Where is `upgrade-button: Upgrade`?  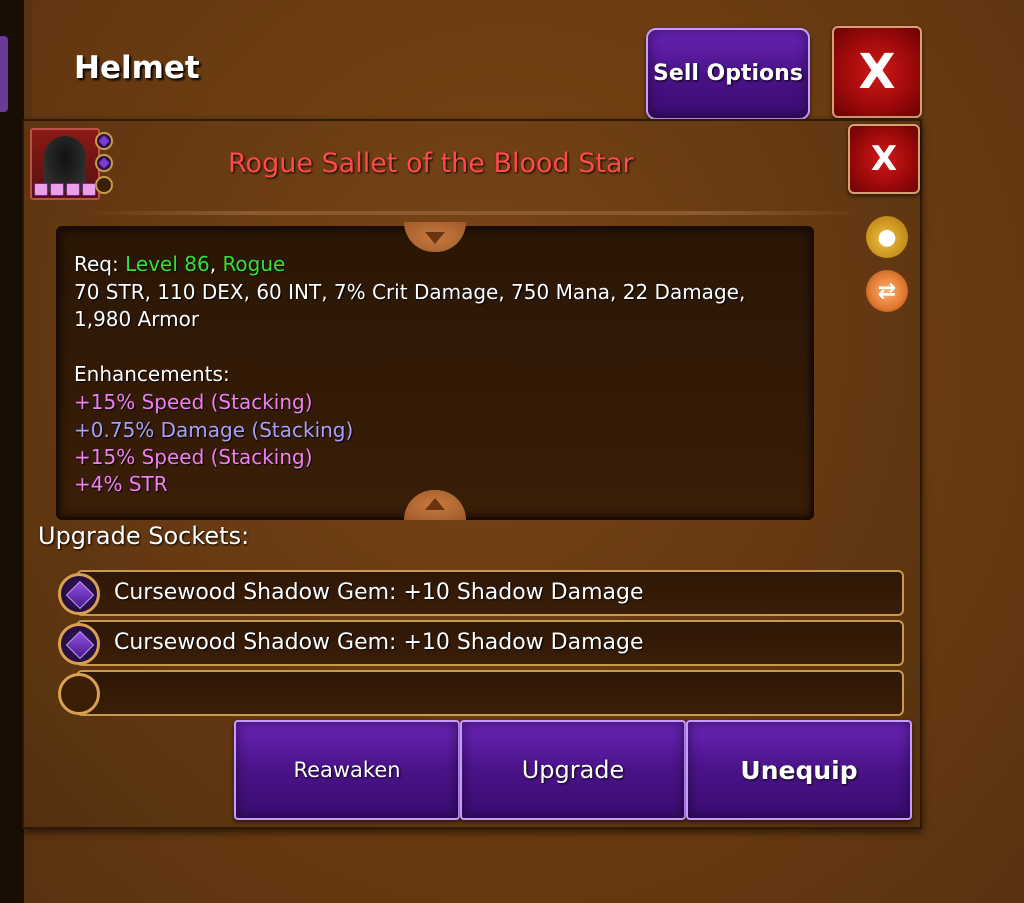
upgrade-button: Upgrade is located at coordinates (573, 770).